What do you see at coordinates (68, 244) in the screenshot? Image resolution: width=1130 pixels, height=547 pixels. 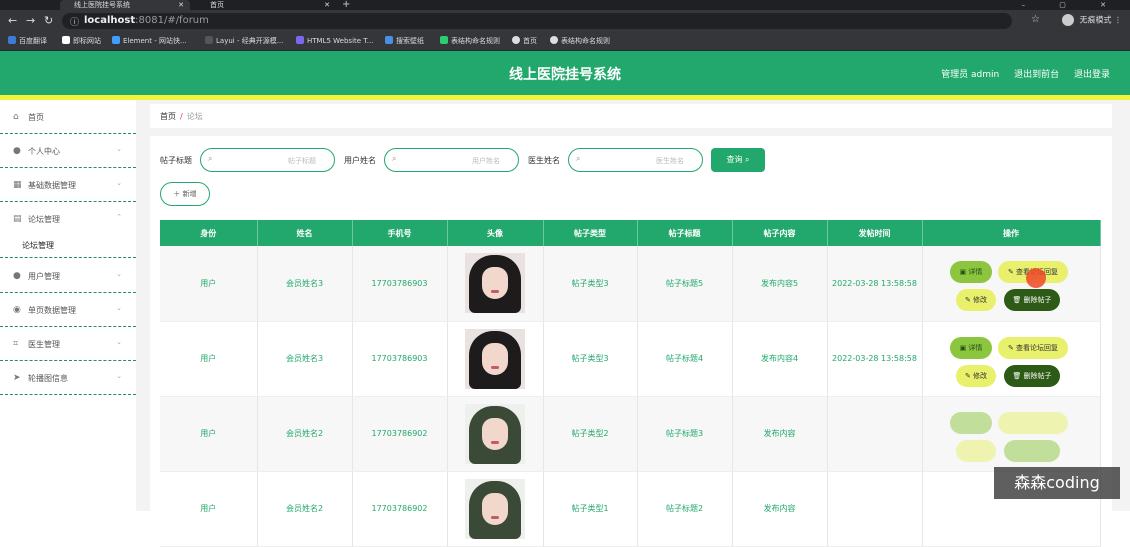 I see `sidebar-subitem-forum-manage: 论坛管理` at bounding box center [68, 244].